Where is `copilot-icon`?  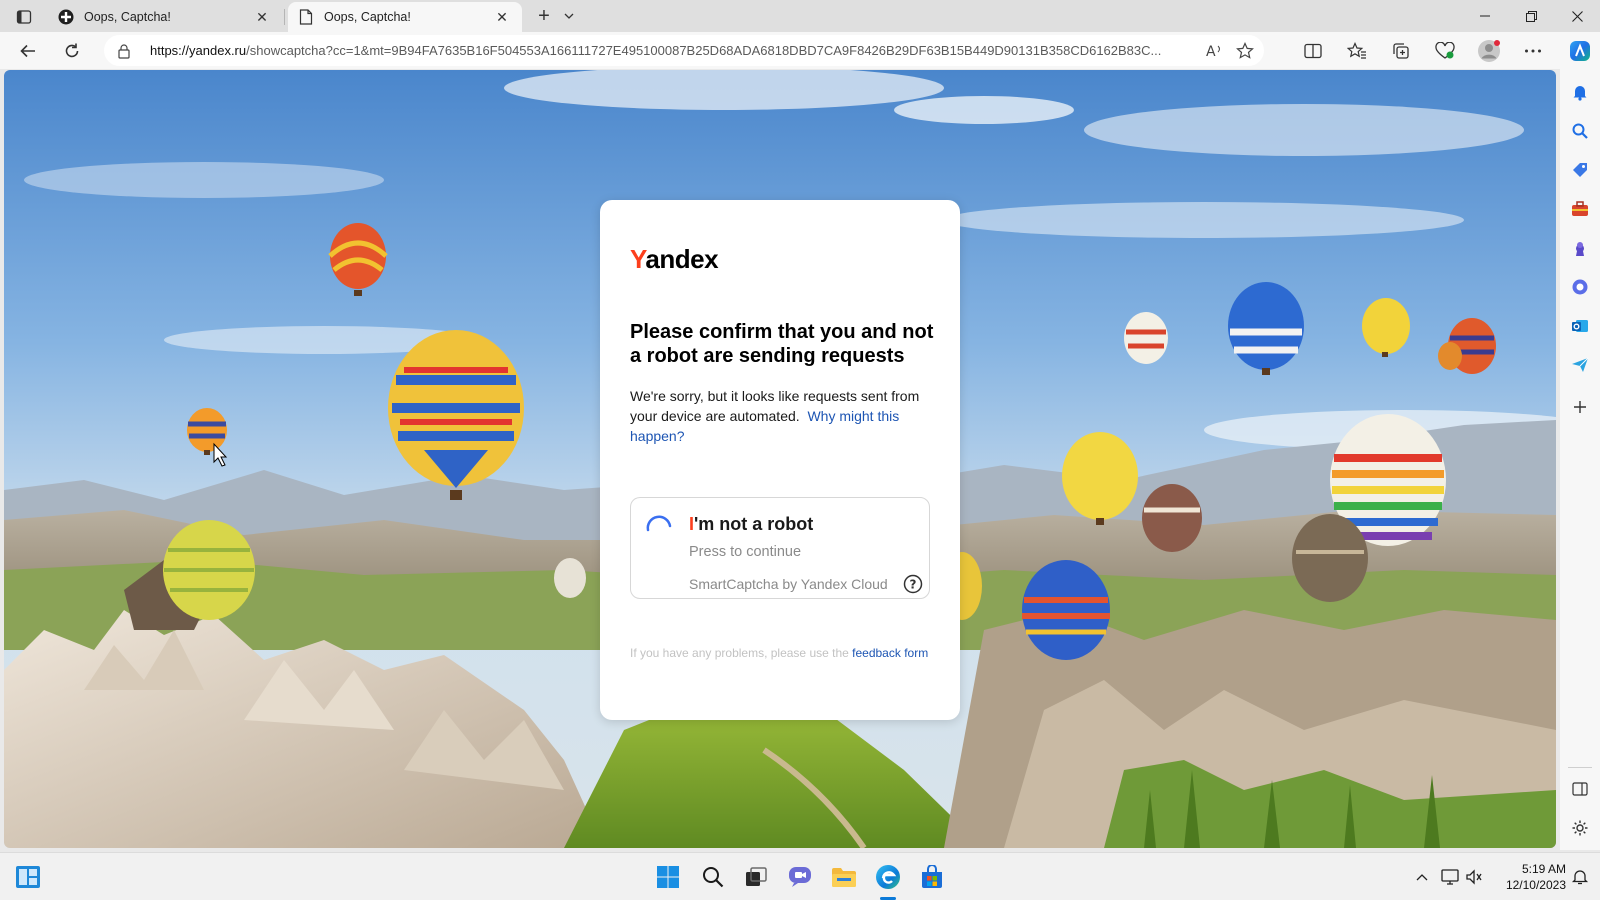 copilot-icon is located at coordinates (1580, 51).